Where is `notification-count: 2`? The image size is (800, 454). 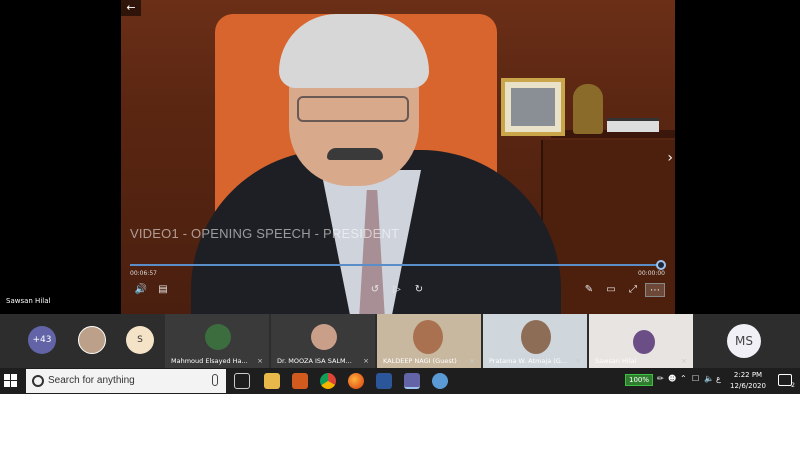
notification-count: 2 is located at coordinates (793, 385).